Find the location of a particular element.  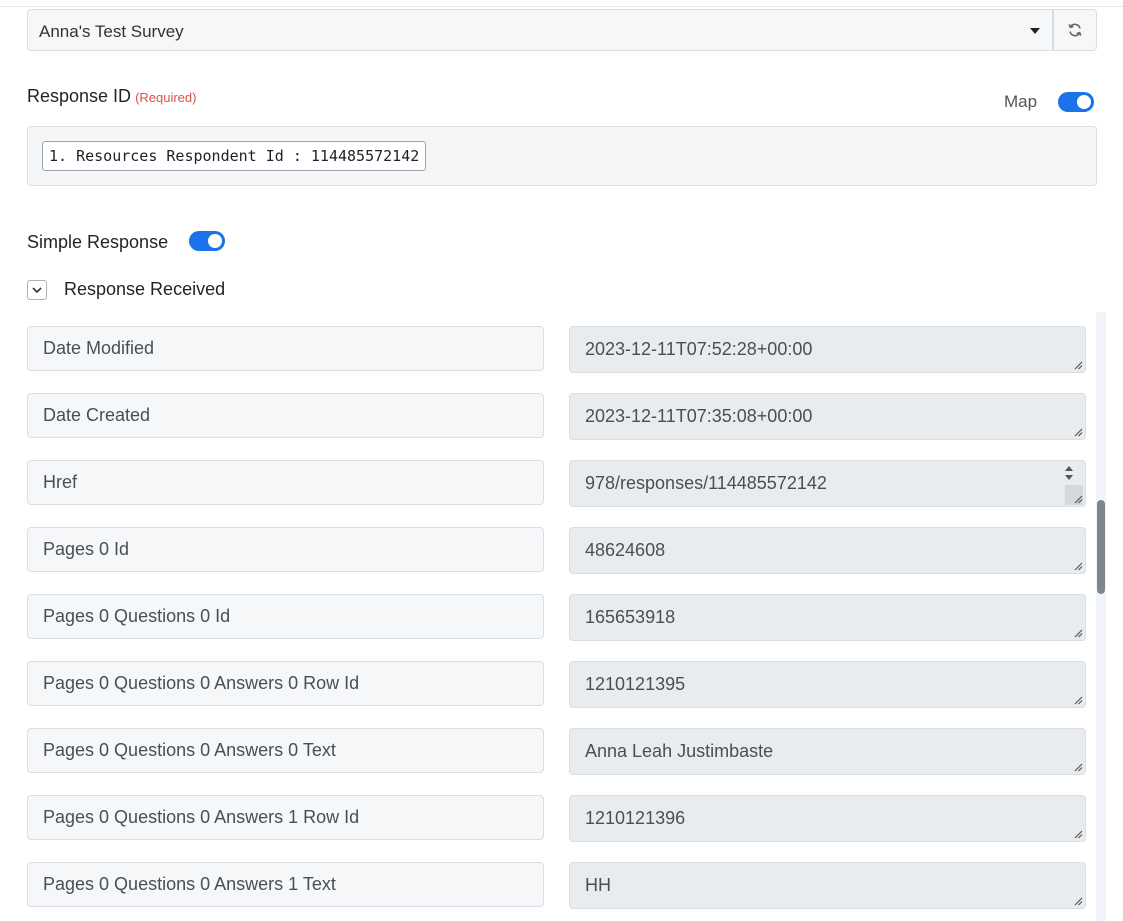

response-id-label: Response ID (Required) is located at coordinates (111, 96).